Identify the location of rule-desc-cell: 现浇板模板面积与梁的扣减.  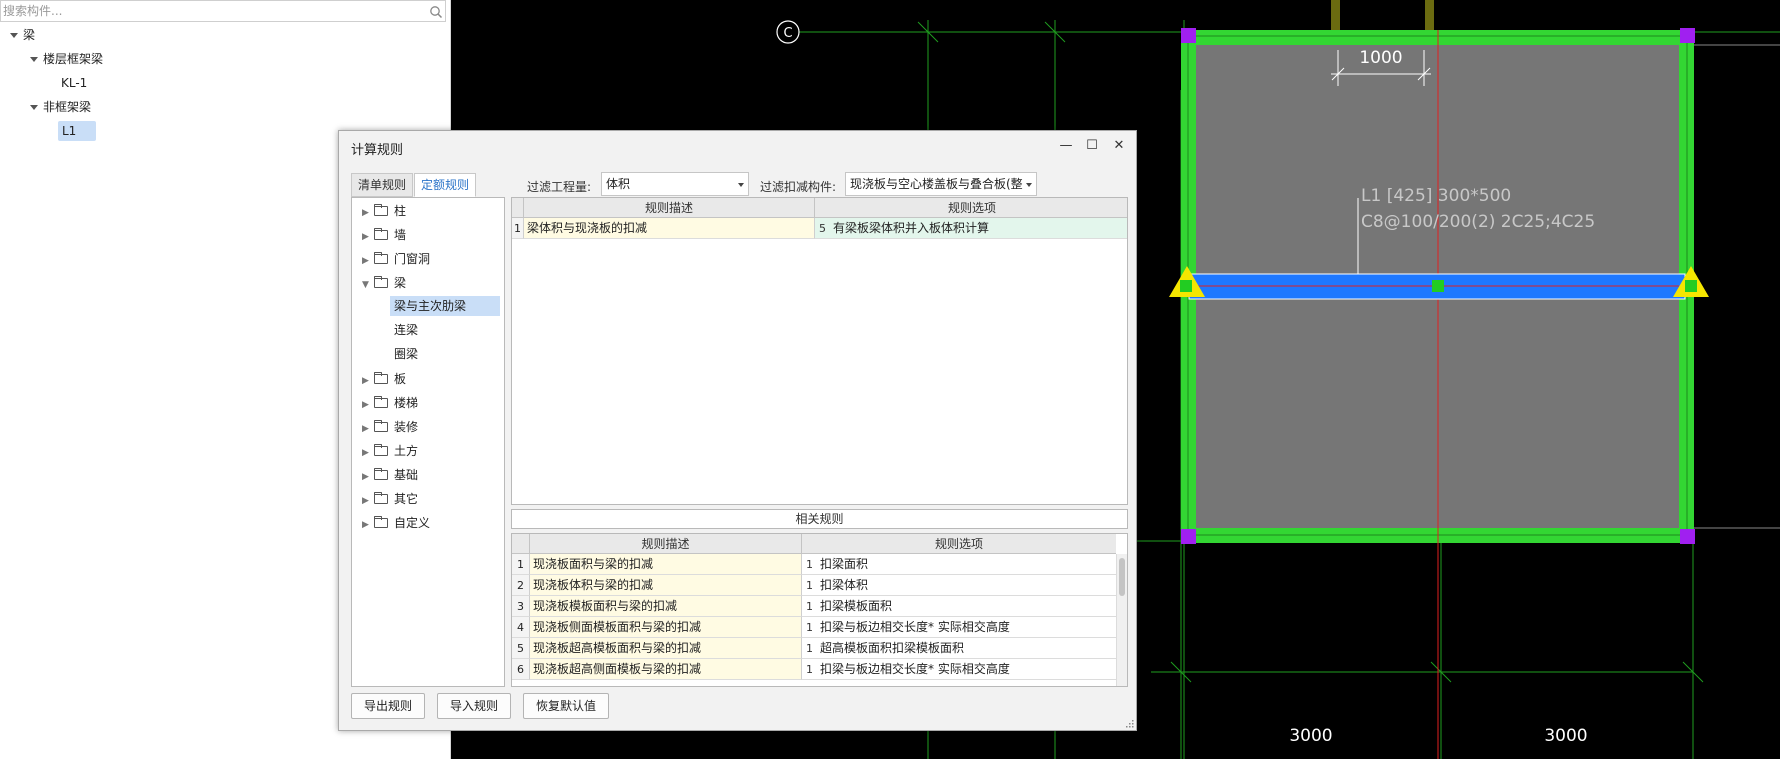
(666, 606).